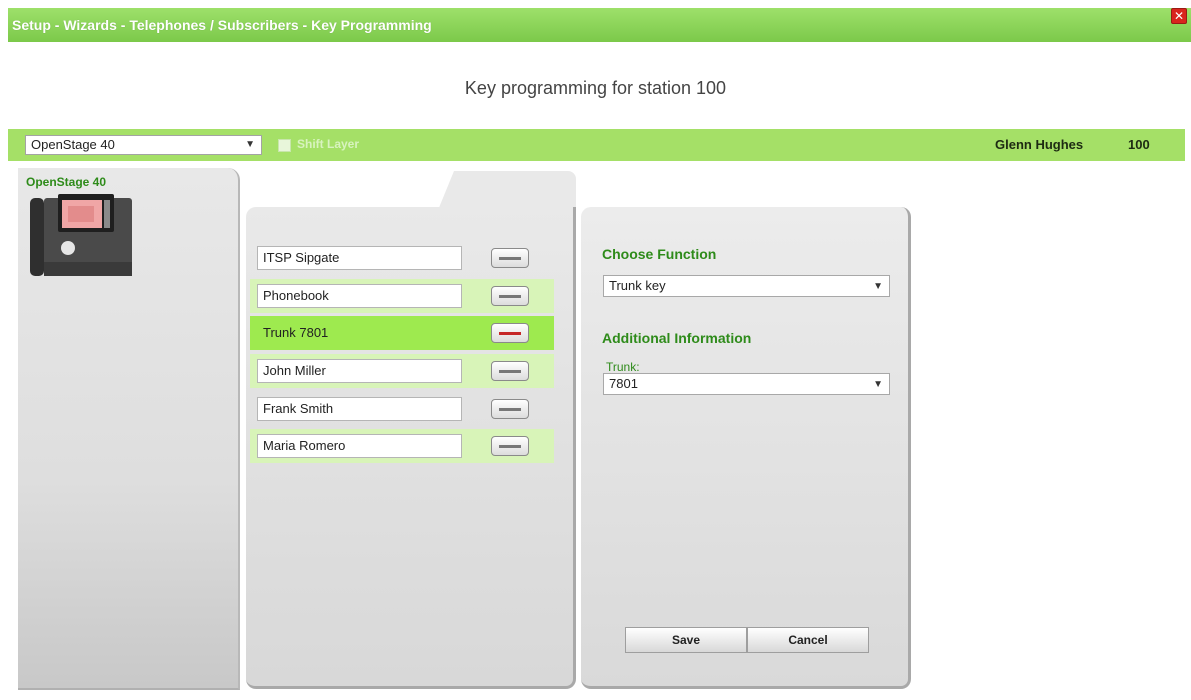  What do you see at coordinates (359, 258) in the screenshot?
I see `key-label: ITSP Sipgate` at bounding box center [359, 258].